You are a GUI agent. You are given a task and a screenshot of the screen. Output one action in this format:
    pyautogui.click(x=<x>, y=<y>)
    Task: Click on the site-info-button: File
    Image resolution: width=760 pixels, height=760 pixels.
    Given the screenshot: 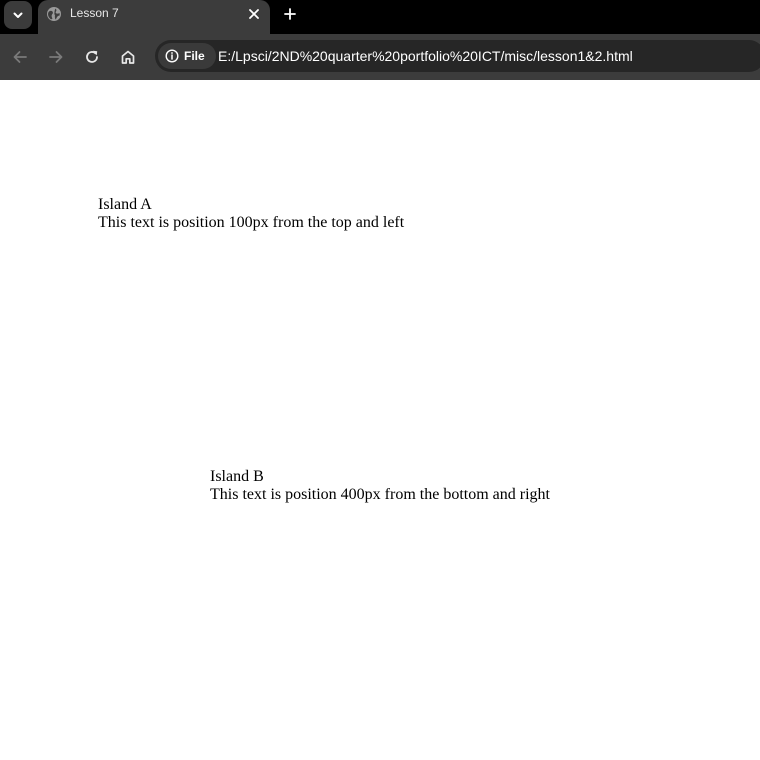 What is the action you would take?
    pyautogui.click(x=187, y=56)
    